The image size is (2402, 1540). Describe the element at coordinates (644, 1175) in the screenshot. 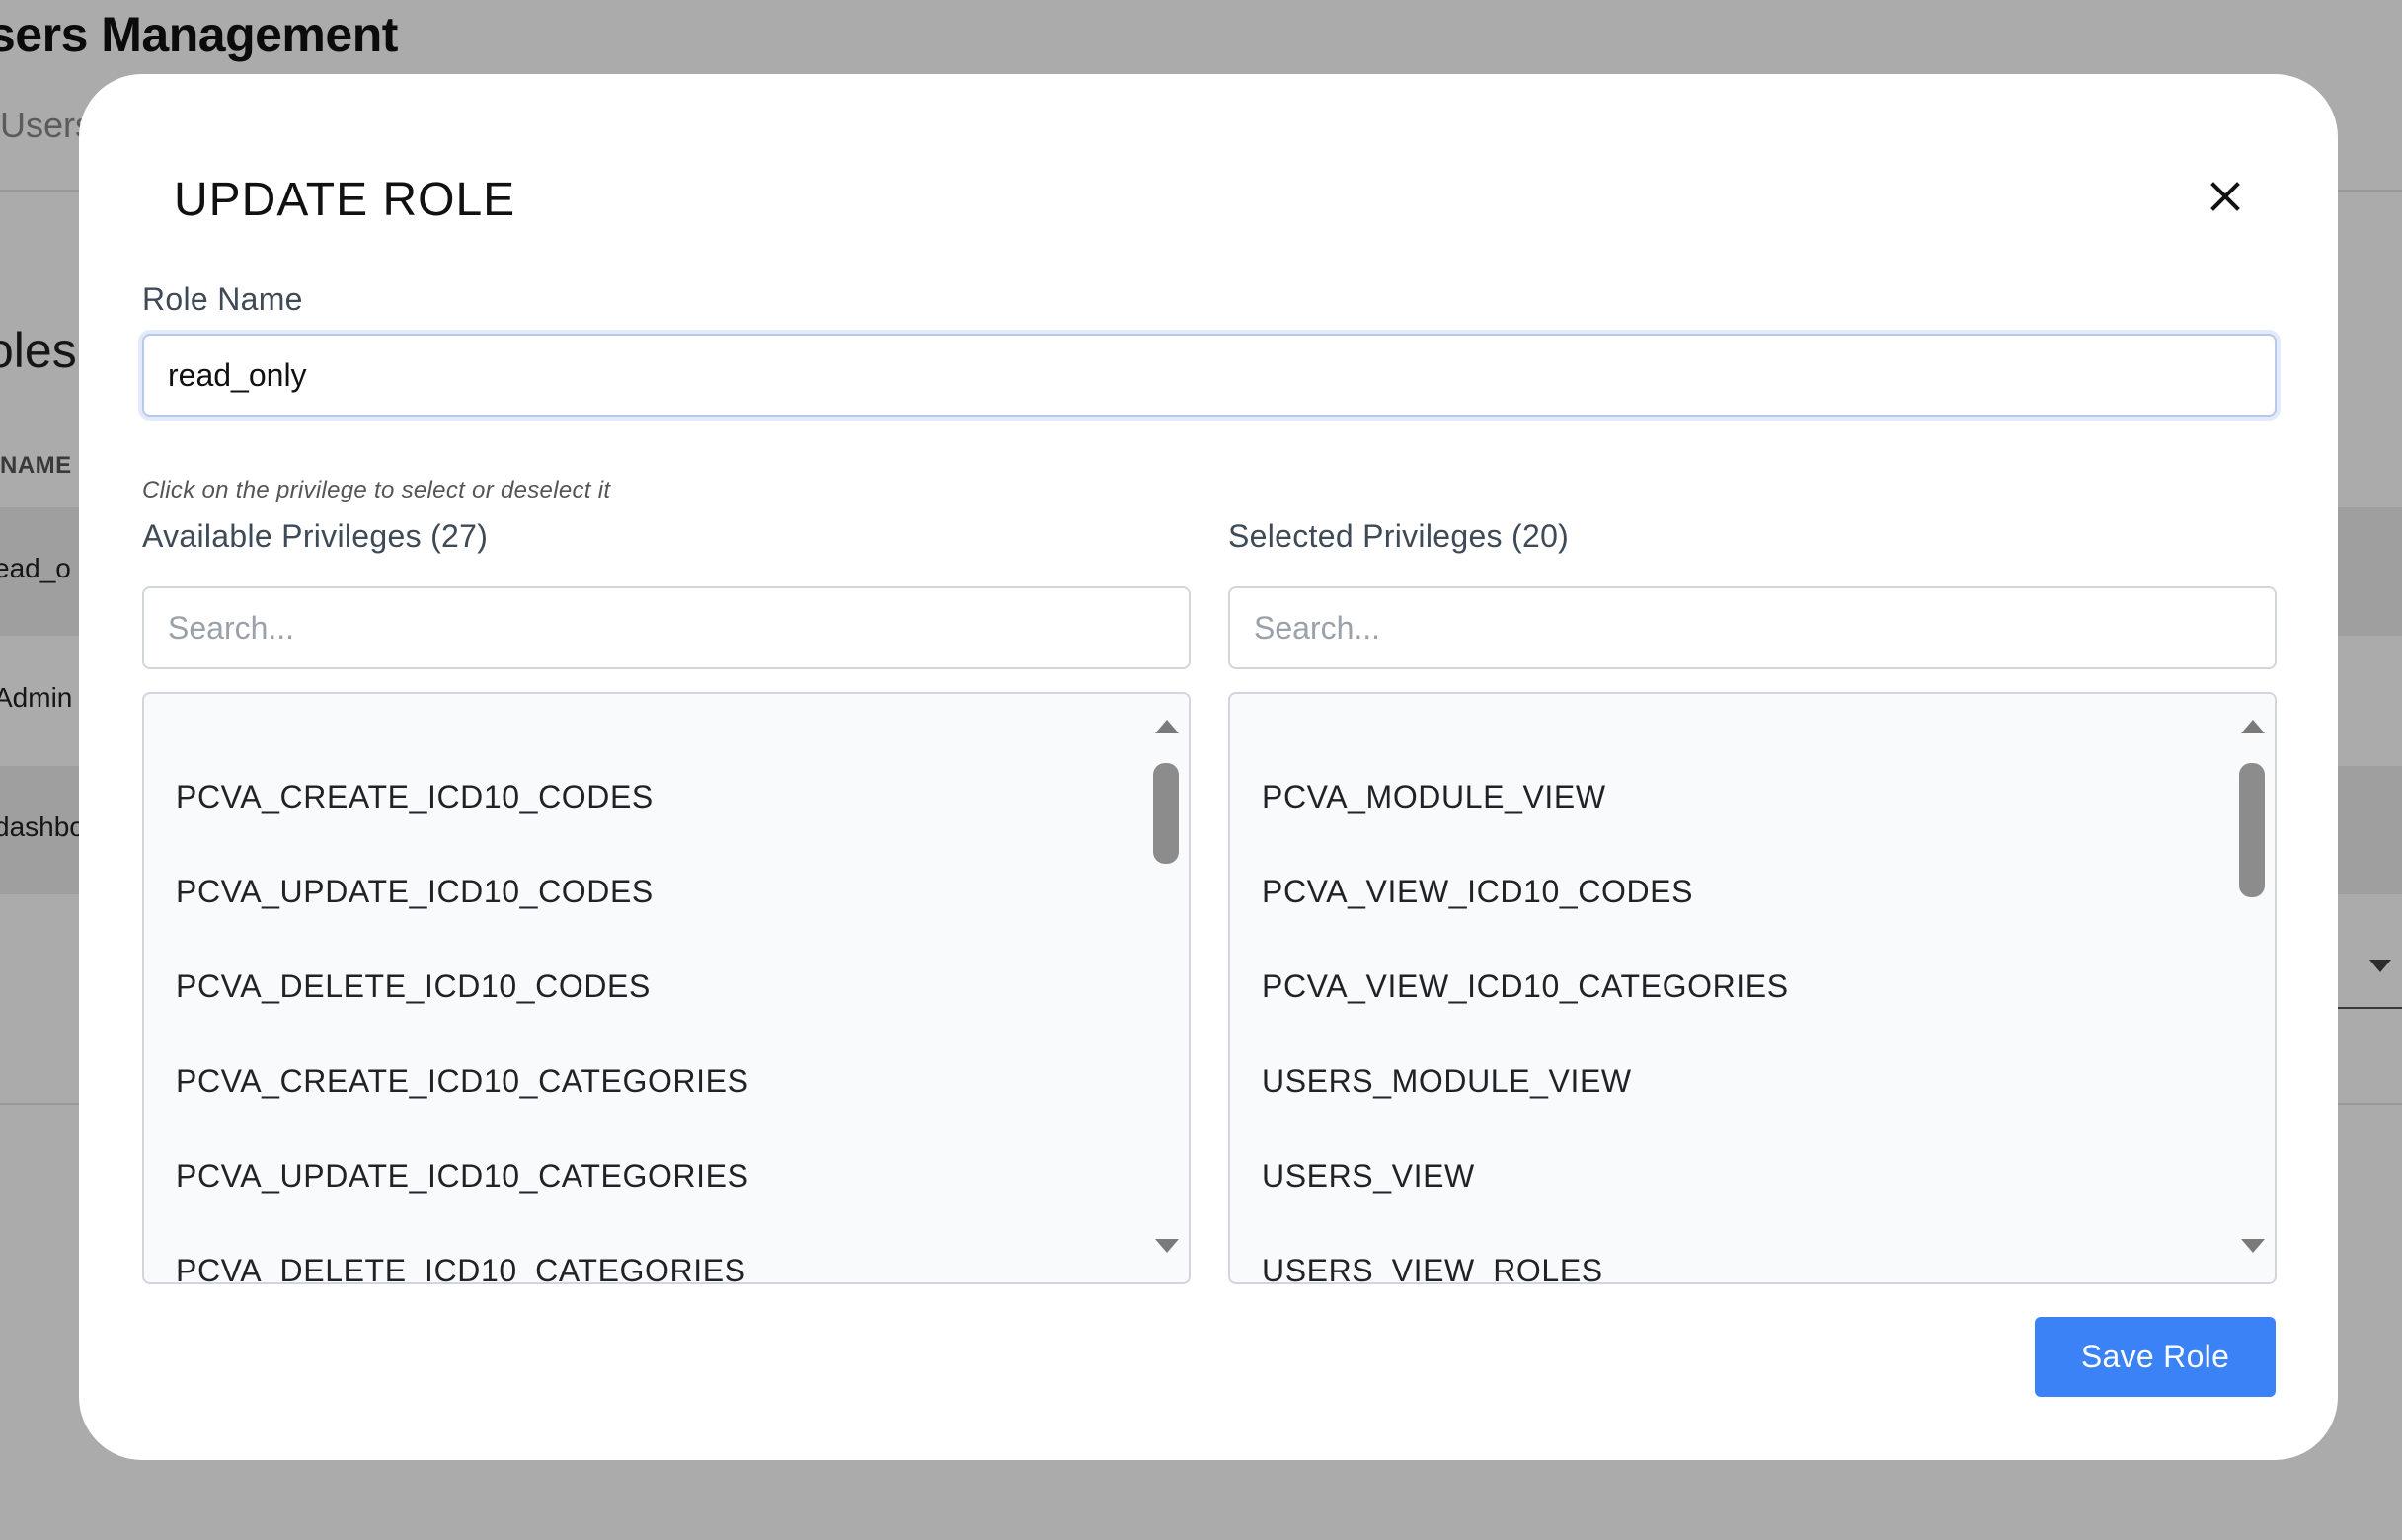

I see `privilege-item: PCVA_UPDATE_ICD10_CATEGORIES` at that location.